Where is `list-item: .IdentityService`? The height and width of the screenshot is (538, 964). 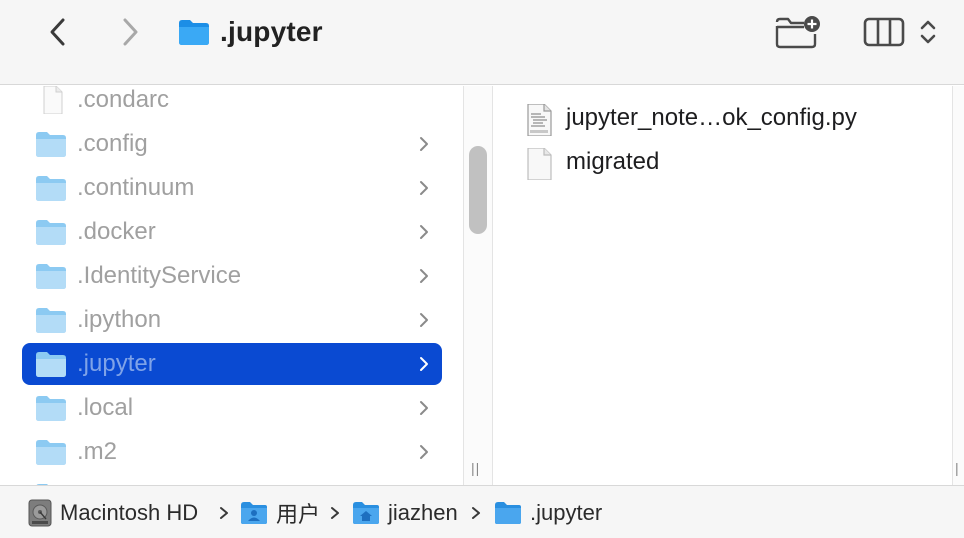 list-item: .IdentityService is located at coordinates (232, 276).